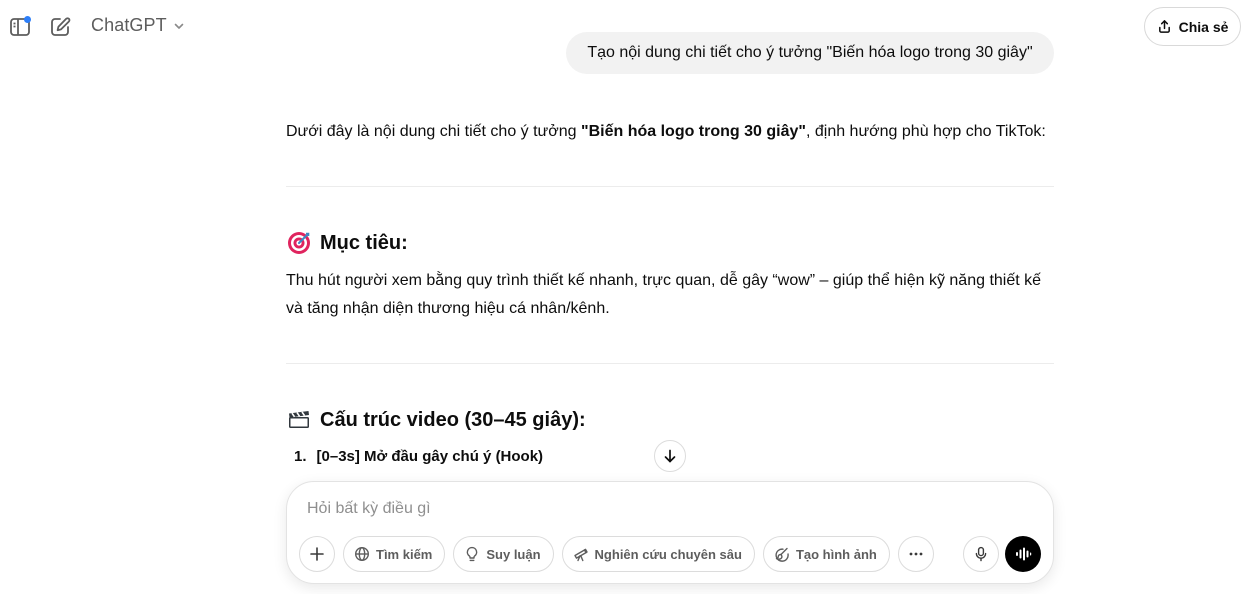 This screenshot has width=1258, height=594. Describe the element at coordinates (404, 554) in the screenshot. I see `search-tool-label: Tìm kiếm` at that location.